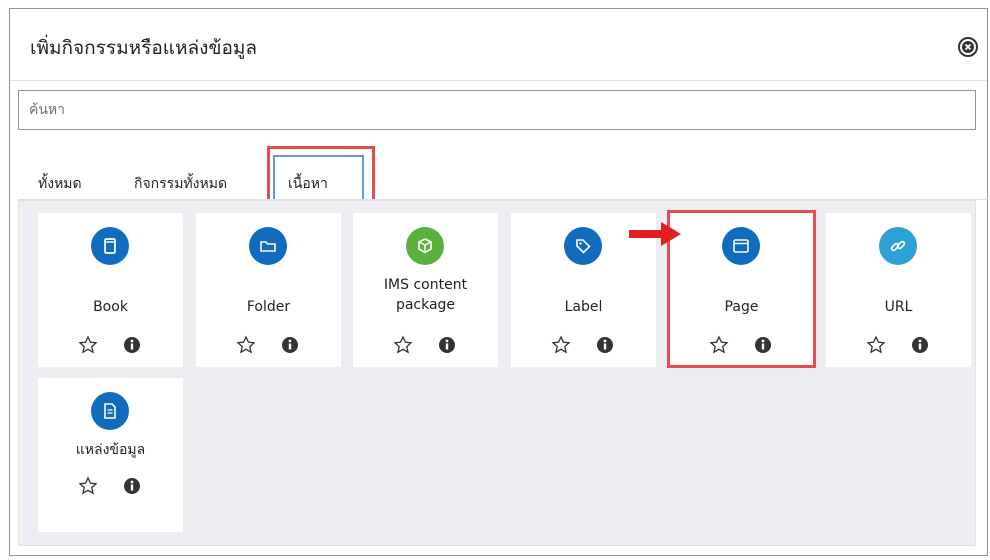 This screenshot has width=990, height=560. I want to click on module-card-folder: Folder, so click(268, 290).